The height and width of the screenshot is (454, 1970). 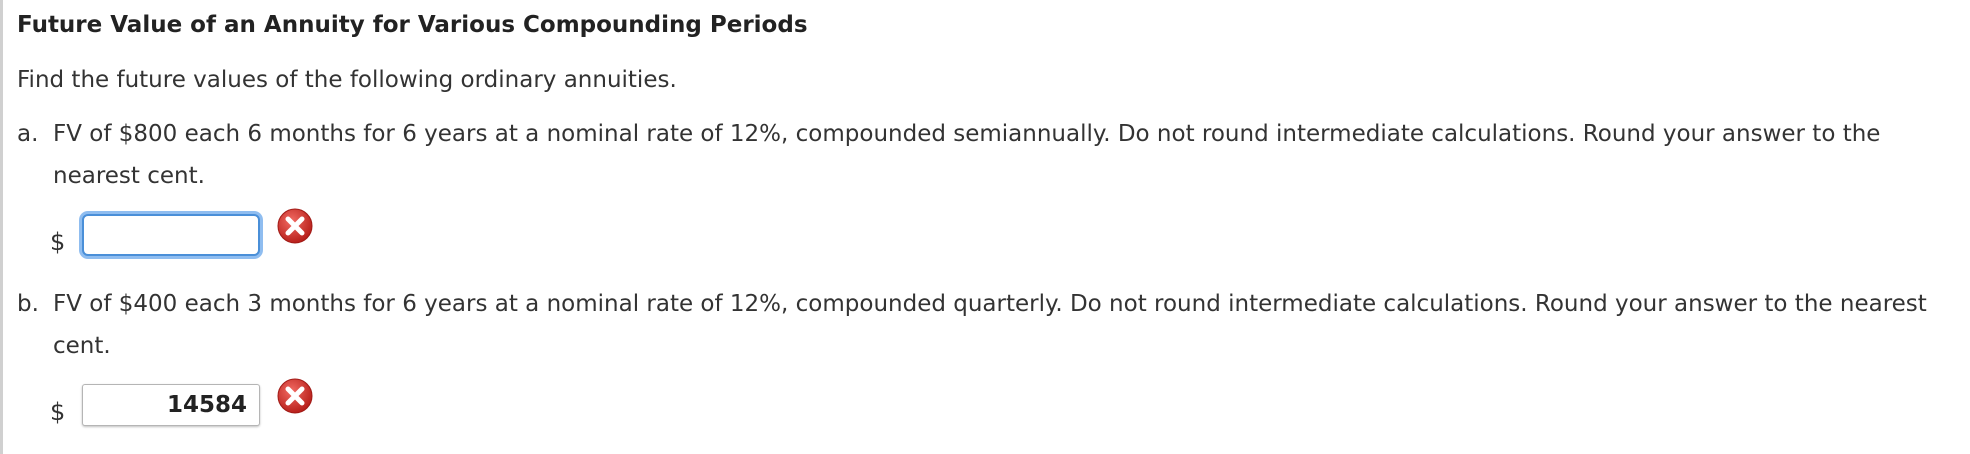 What do you see at coordinates (28, 134) in the screenshot?
I see `question-letter: a.` at bounding box center [28, 134].